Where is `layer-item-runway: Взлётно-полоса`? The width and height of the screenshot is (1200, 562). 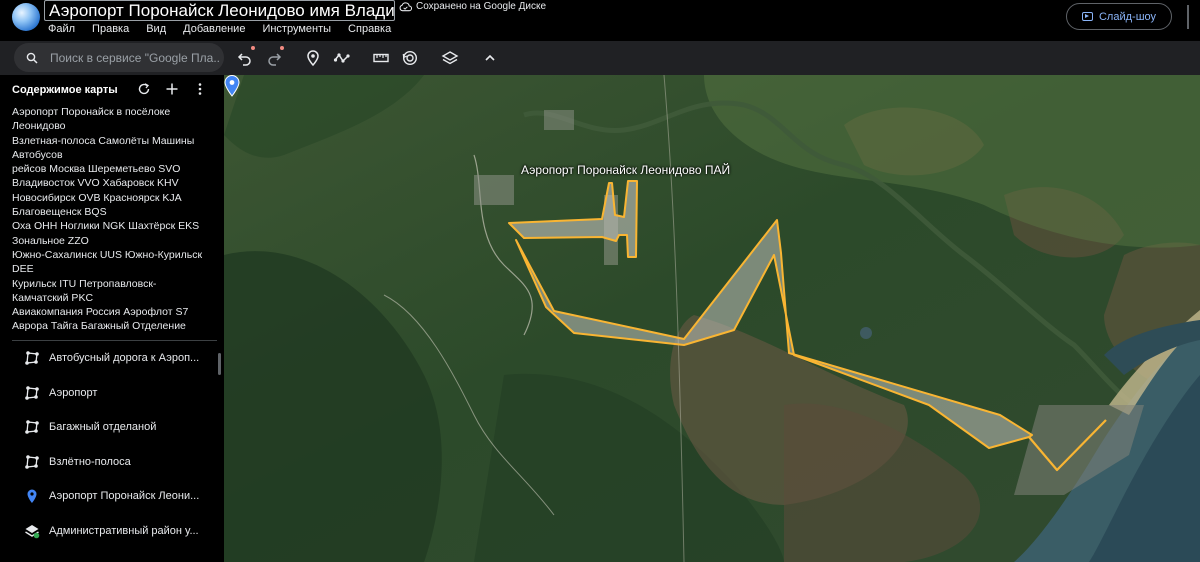 layer-item-runway: Взлётно-полоса is located at coordinates (77, 462).